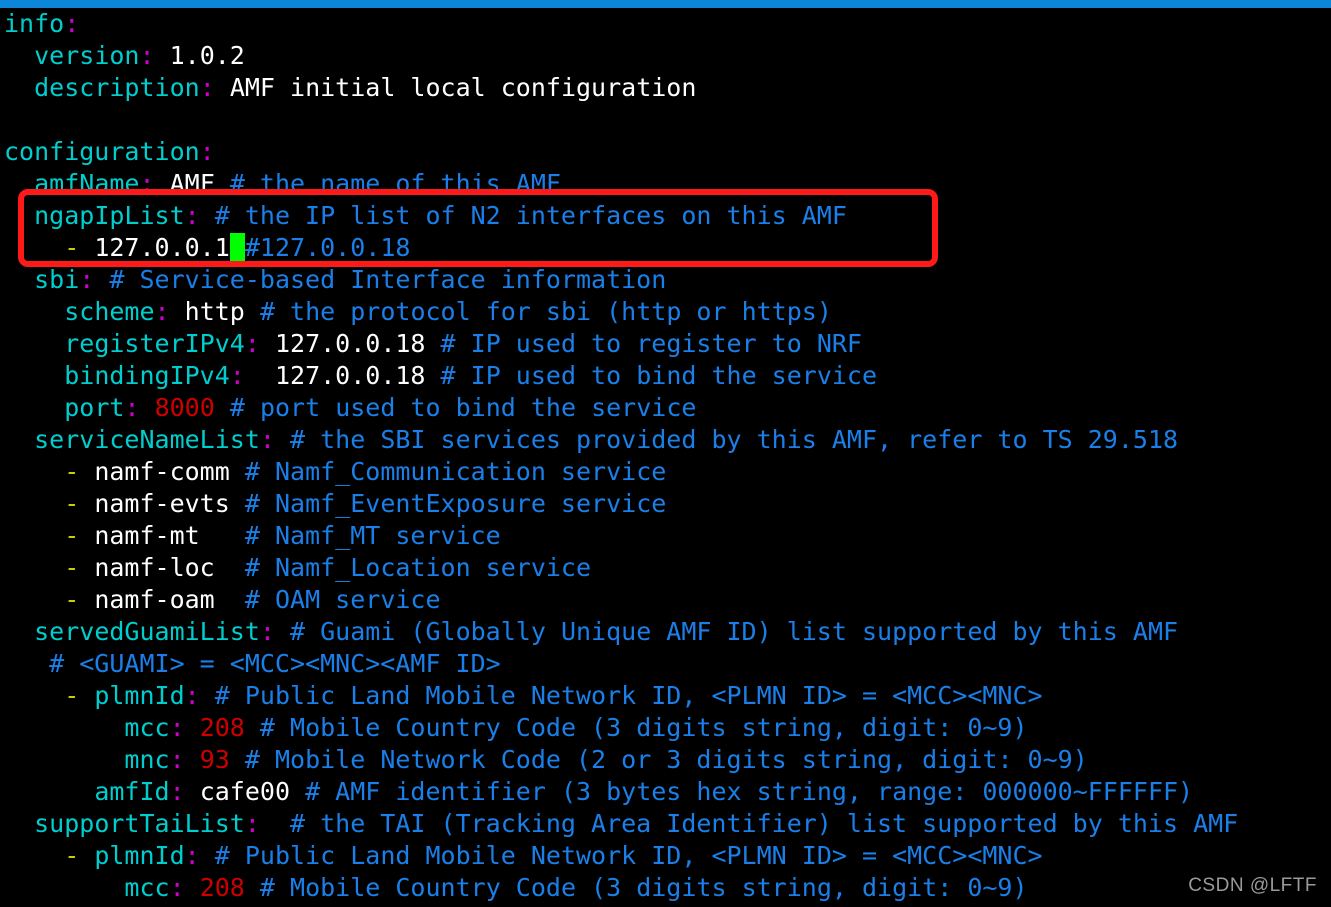 The height and width of the screenshot is (907, 1331). What do you see at coordinates (372, 535) in the screenshot?
I see `yaml-comment: # Namf_MT service` at bounding box center [372, 535].